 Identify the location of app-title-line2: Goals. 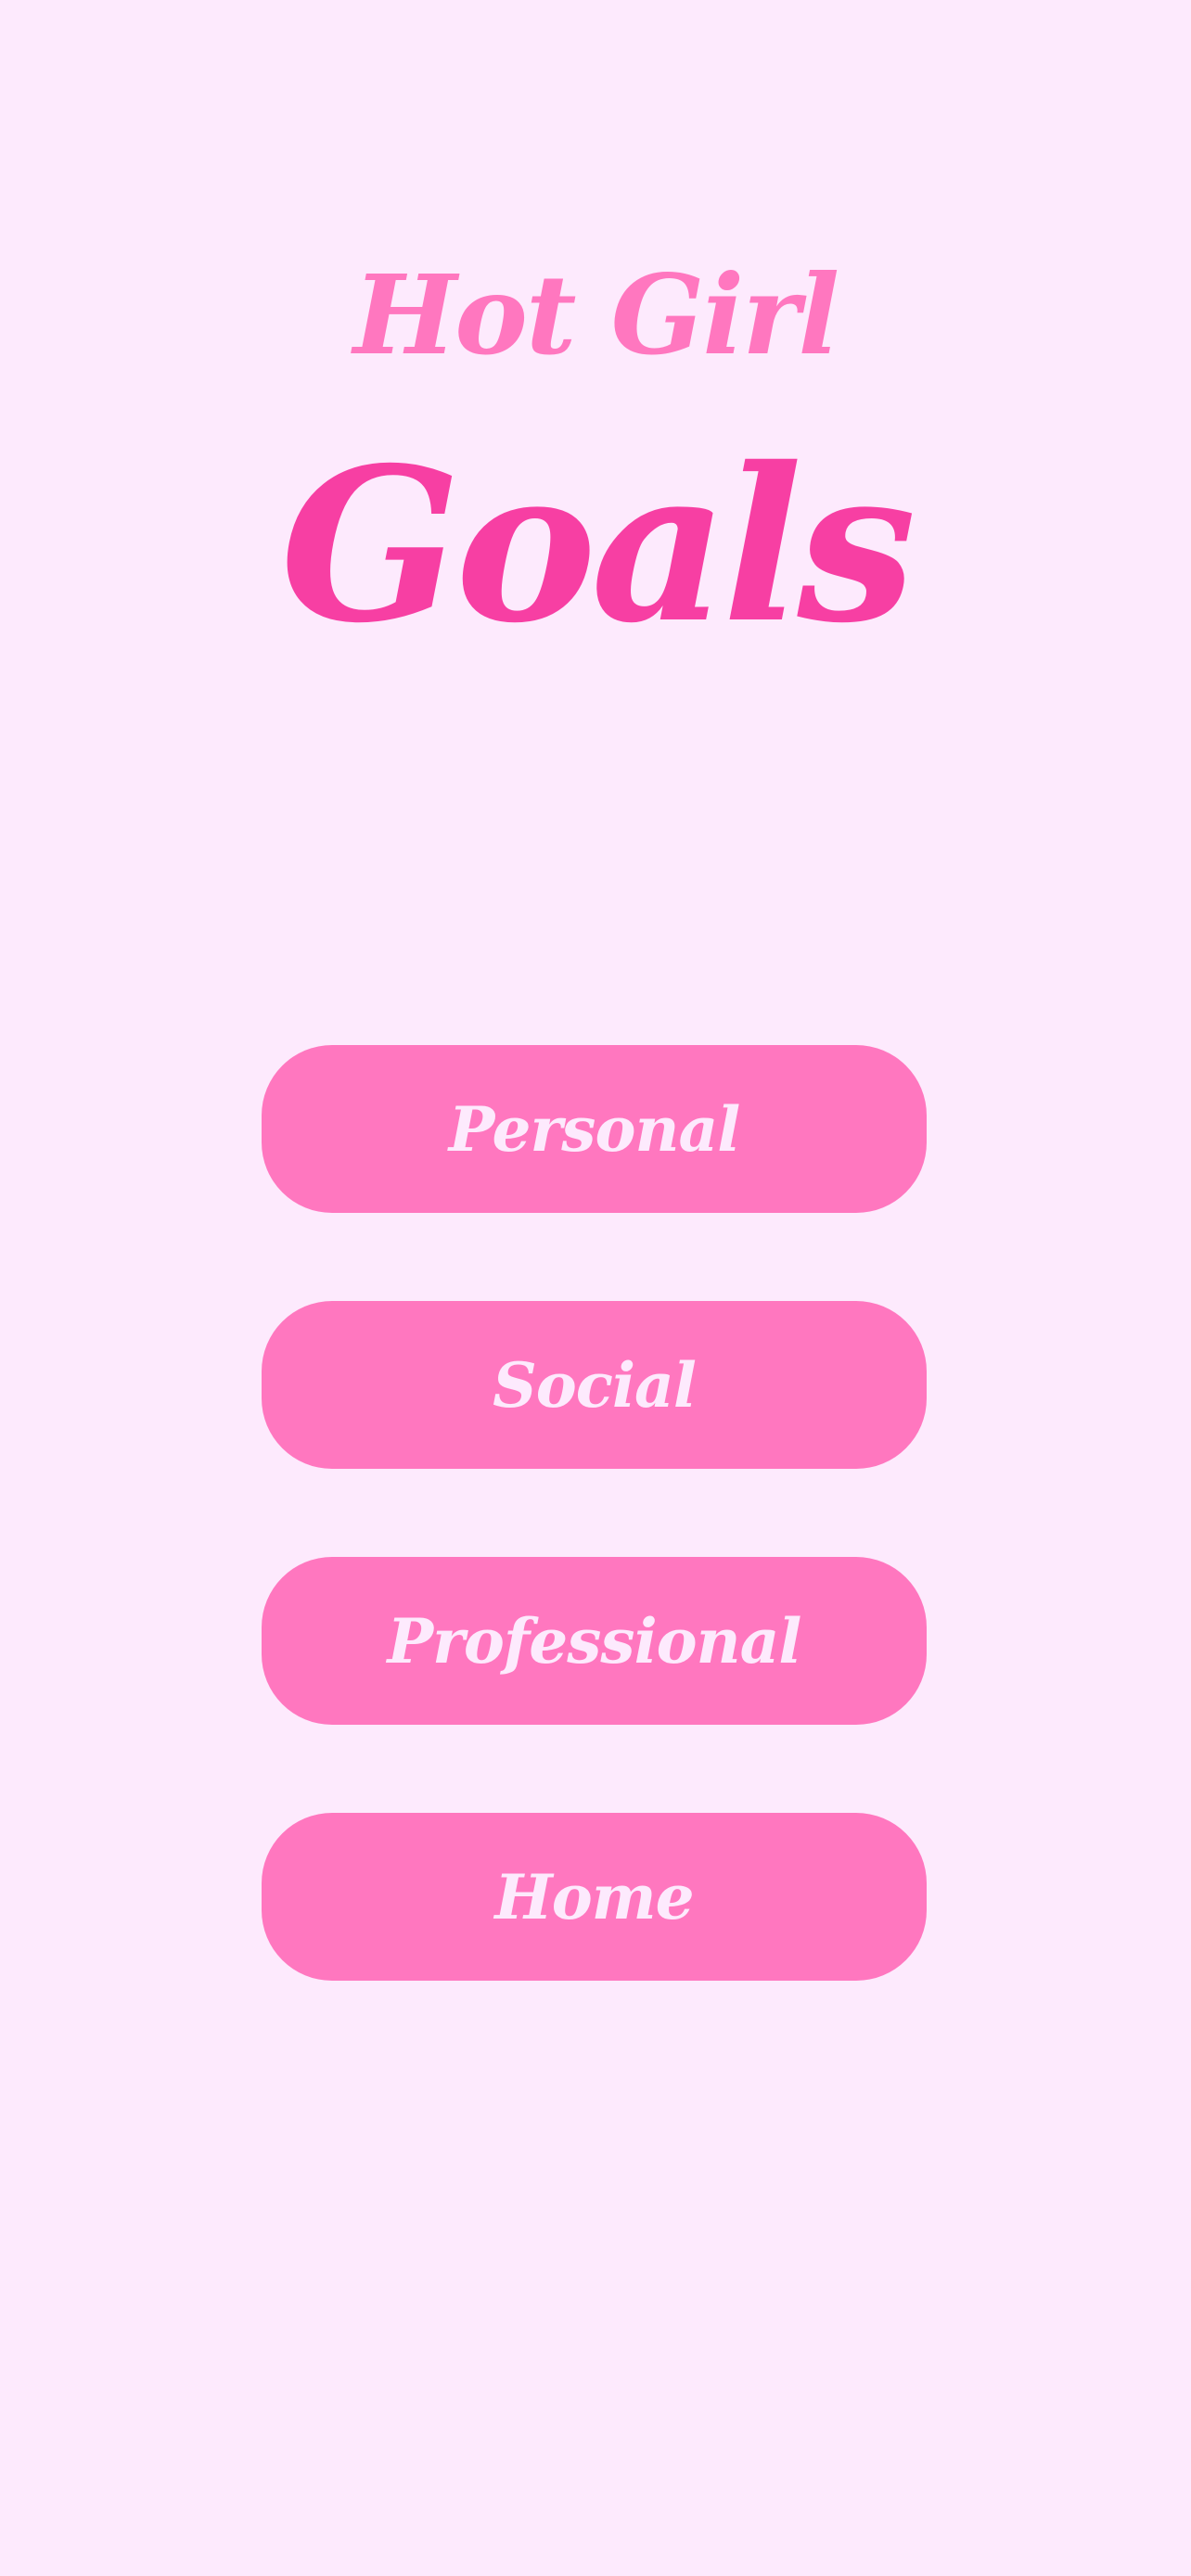
(598, 545).